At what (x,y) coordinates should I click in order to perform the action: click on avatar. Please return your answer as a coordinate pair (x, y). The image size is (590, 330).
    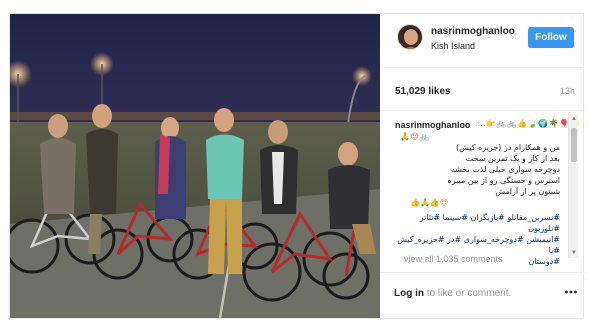
    Looking at the image, I should click on (410, 37).